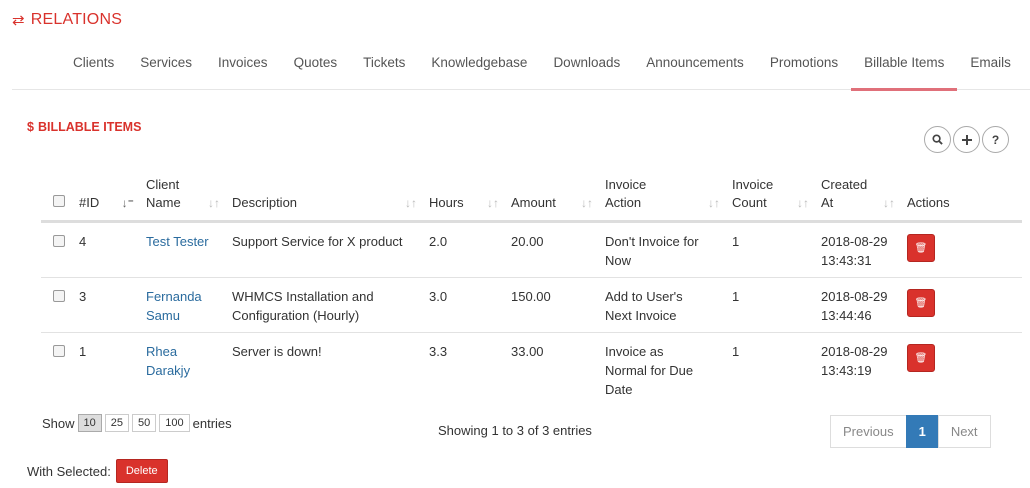 Image resolution: width=1030 pixels, height=488 pixels. I want to click on panel-title-text: BILLABLE ITEMS, so click(89, 127).